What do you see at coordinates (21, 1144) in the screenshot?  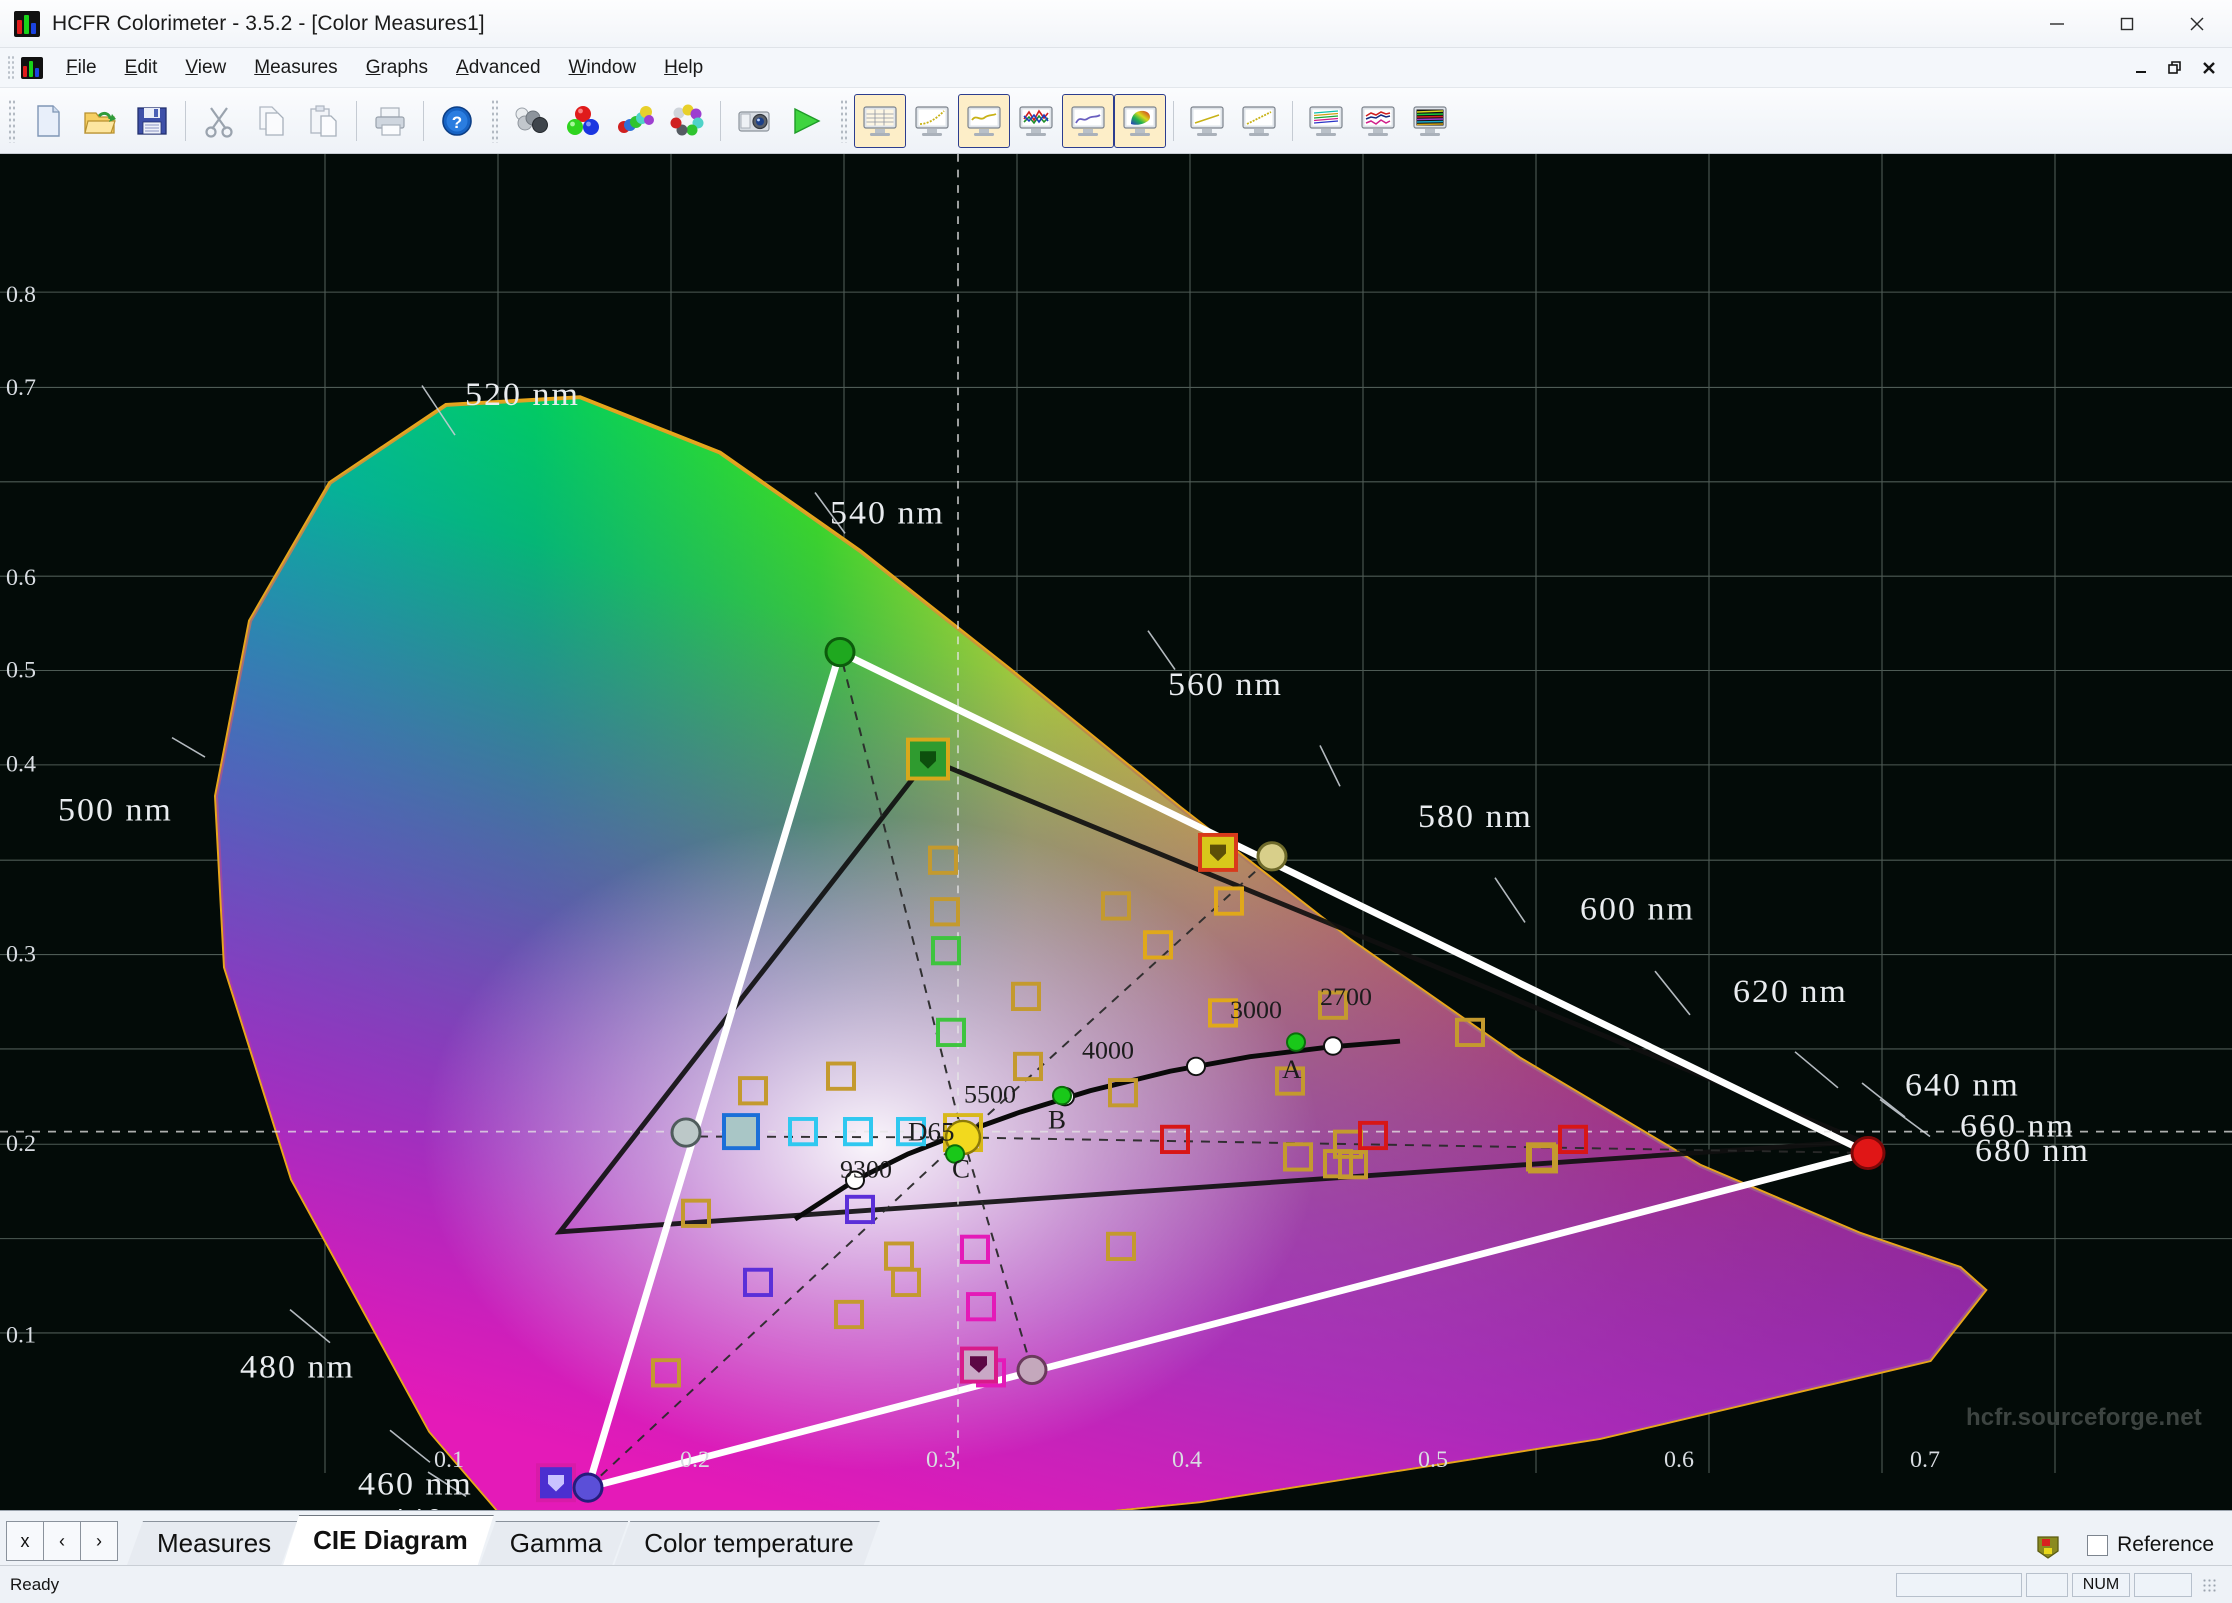 I see `y-tick-label: 0.2` at bounding box center [21, 1144].